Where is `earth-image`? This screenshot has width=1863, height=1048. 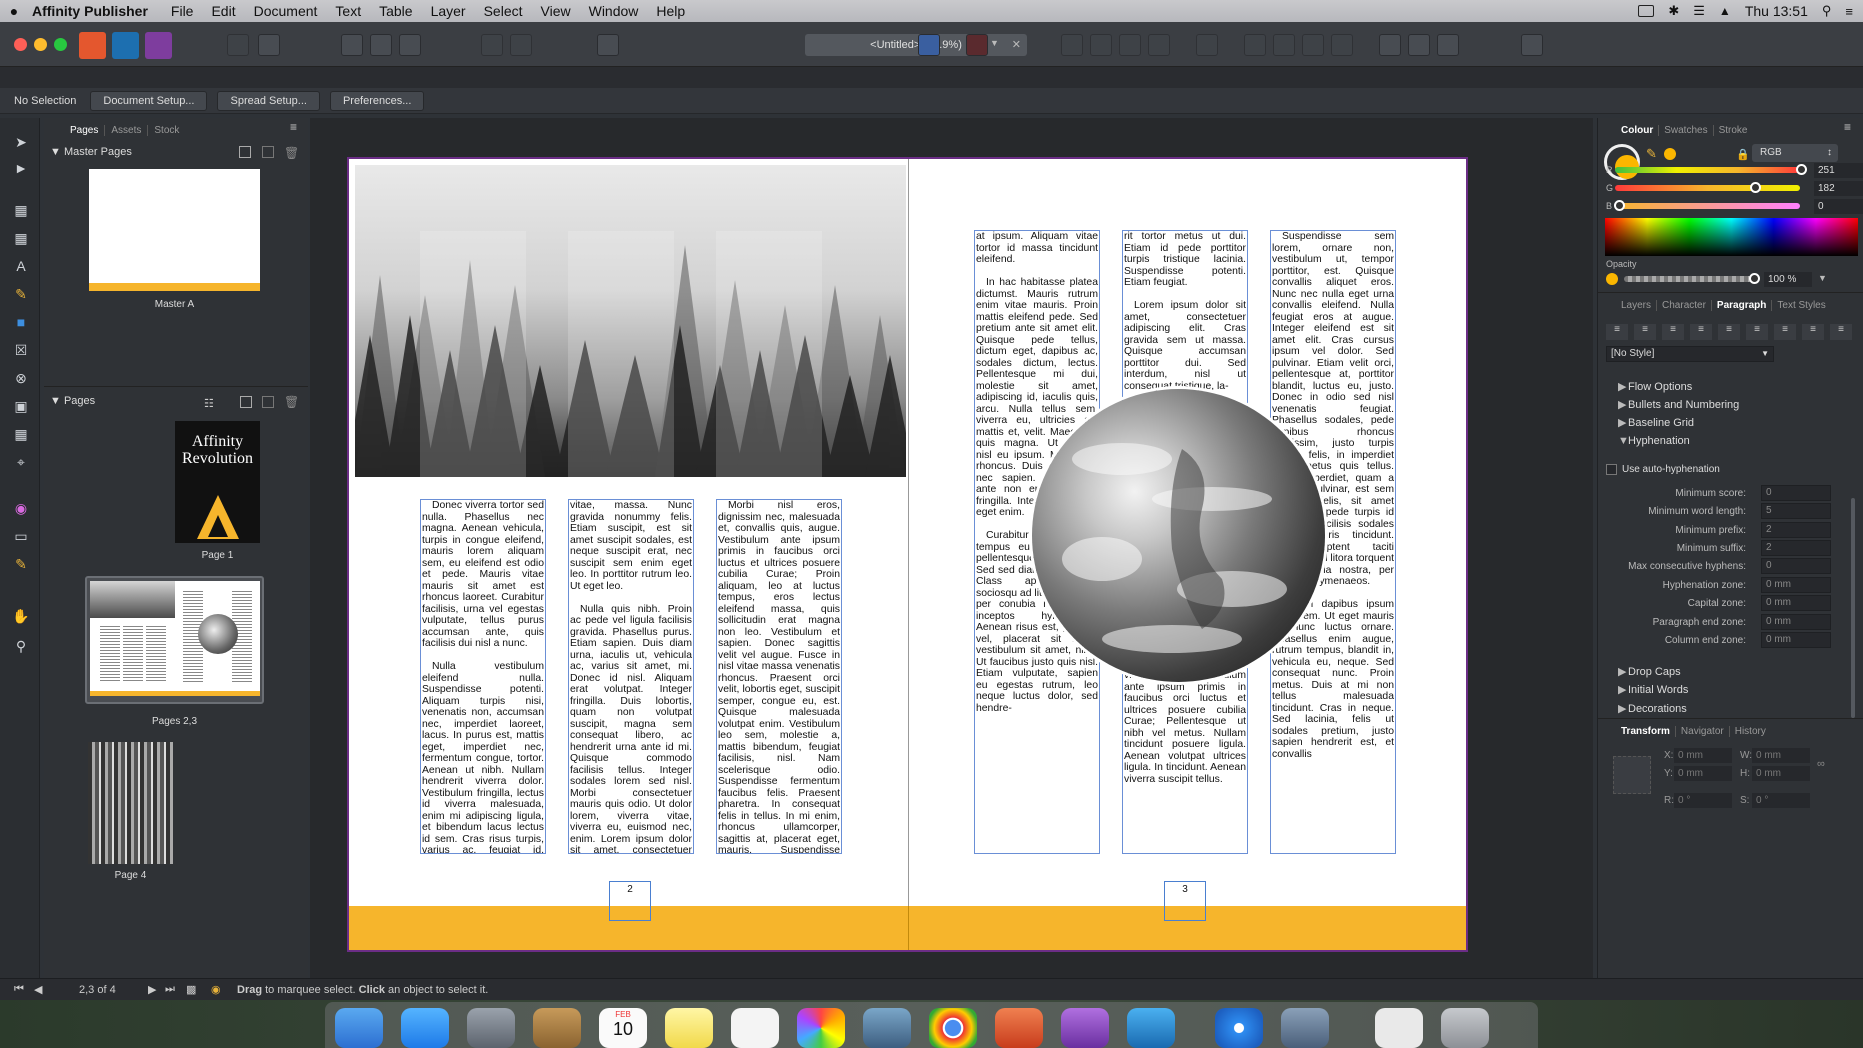 earth-image is located at coordinates (1178, 535).